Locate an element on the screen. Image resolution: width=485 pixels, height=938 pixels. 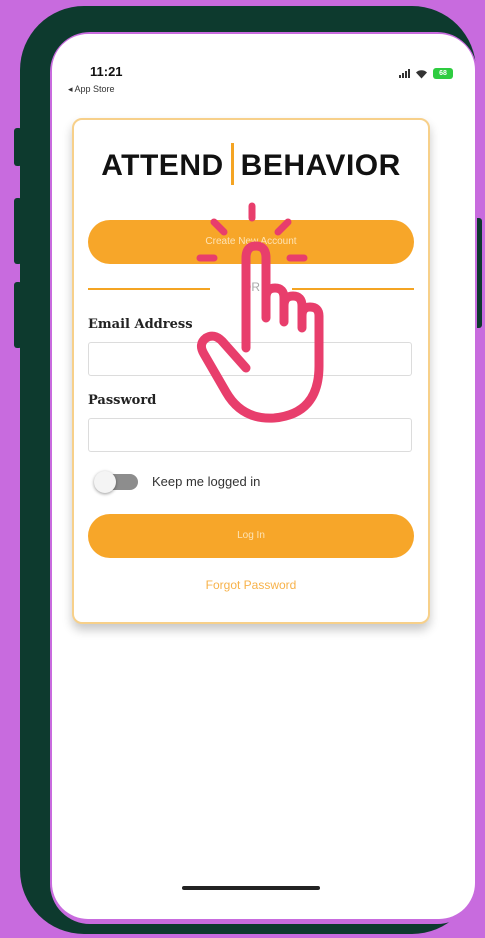
email-label: Email Address is located at coordinates (140, 324).